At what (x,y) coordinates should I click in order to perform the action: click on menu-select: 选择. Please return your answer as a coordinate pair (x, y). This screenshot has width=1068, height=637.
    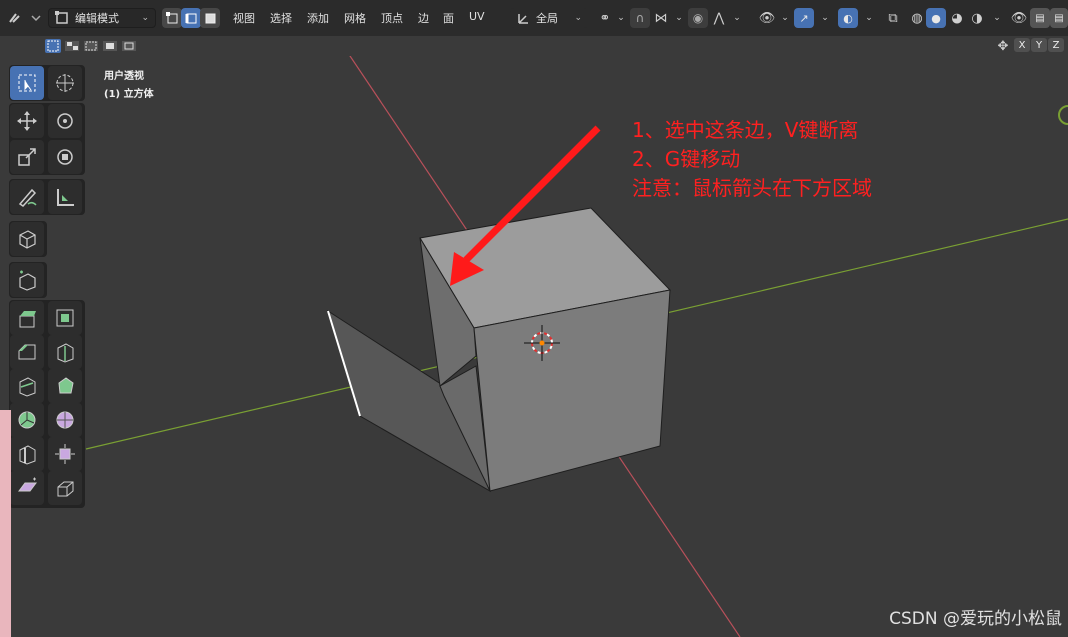
    Looking at the image, I should click on (281, 18).